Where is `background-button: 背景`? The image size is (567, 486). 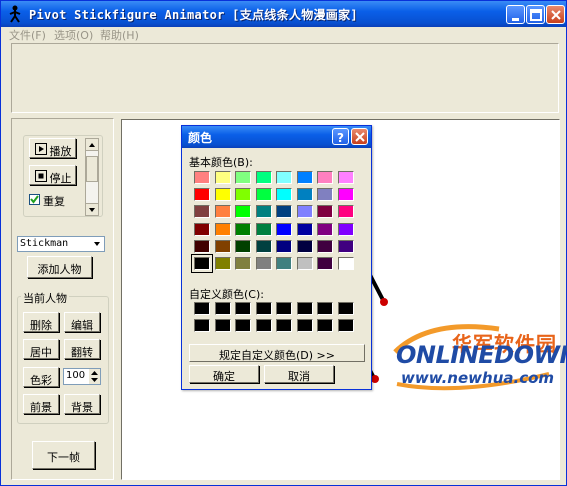
background-button: 背景 is located at coordinates (82, 404).